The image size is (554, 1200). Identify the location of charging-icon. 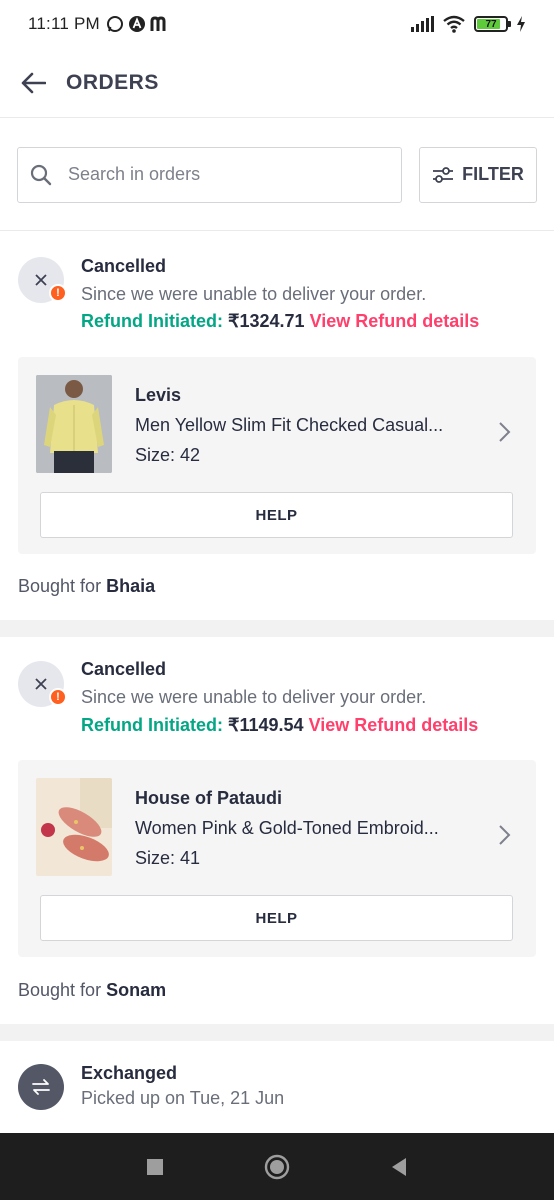
(521, 24).